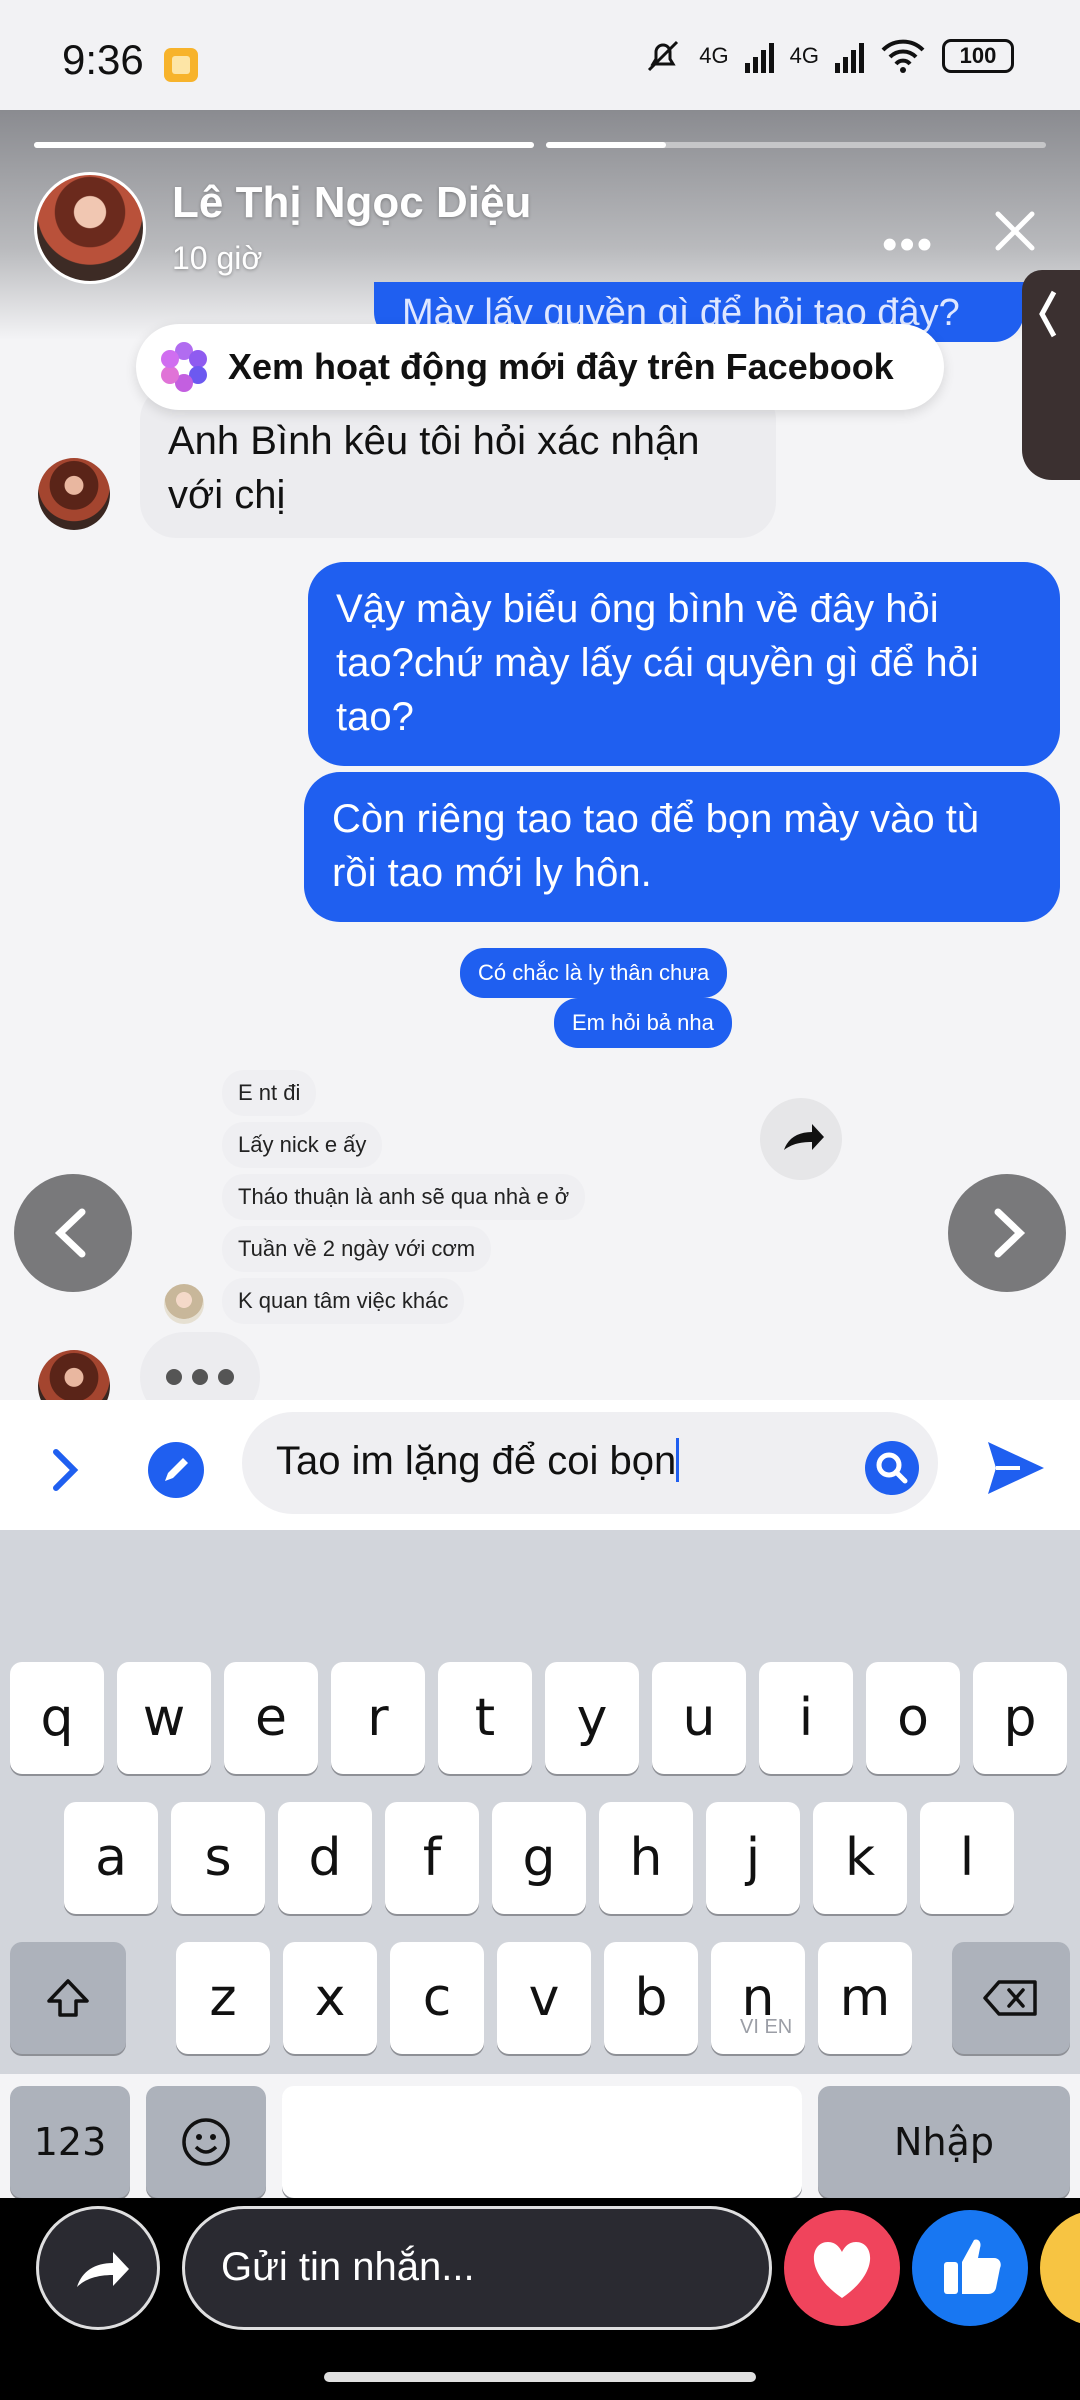 The image size is (1080, 2400). What do you see at coordinates (357, 1249) in the screenshot?
I see `inner-received-message: Tuần về 2 ngày với cơm` at bounding box center [357, 1249].